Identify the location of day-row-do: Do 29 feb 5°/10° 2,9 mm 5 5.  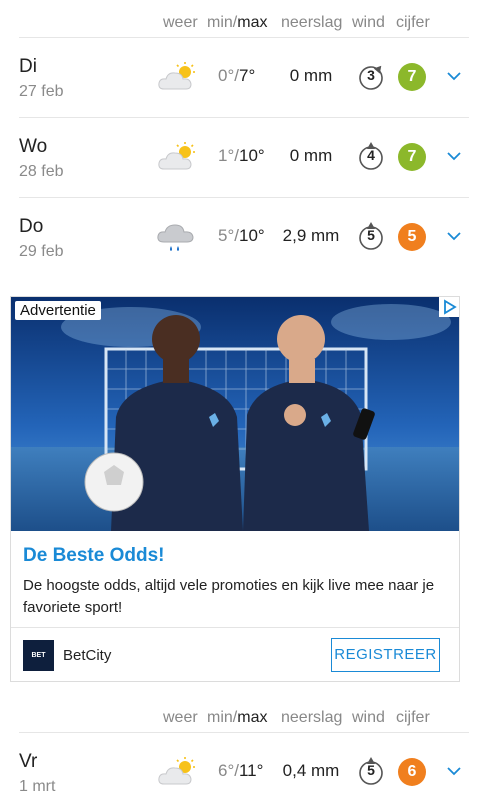
(243, 237).